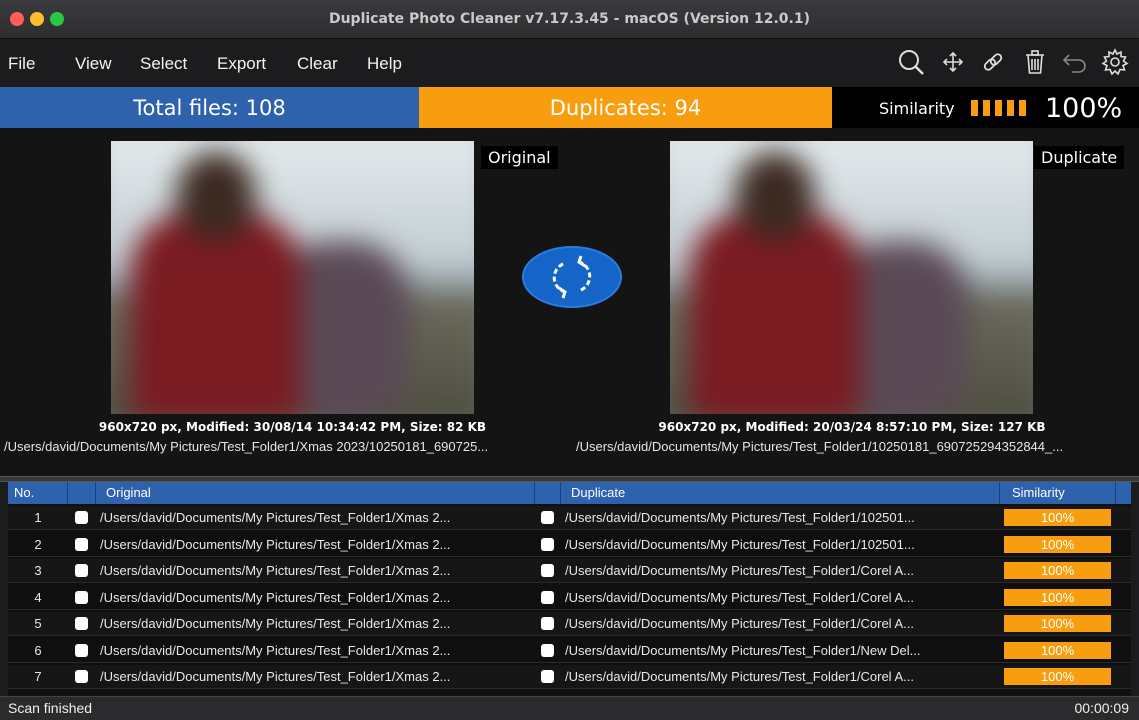 The width and height of the screenshot is (1139, 720). What do you see at coordinates (384, 64) in the screenshot?
I see `menu-help: Help` at bounding box center [384, 64].